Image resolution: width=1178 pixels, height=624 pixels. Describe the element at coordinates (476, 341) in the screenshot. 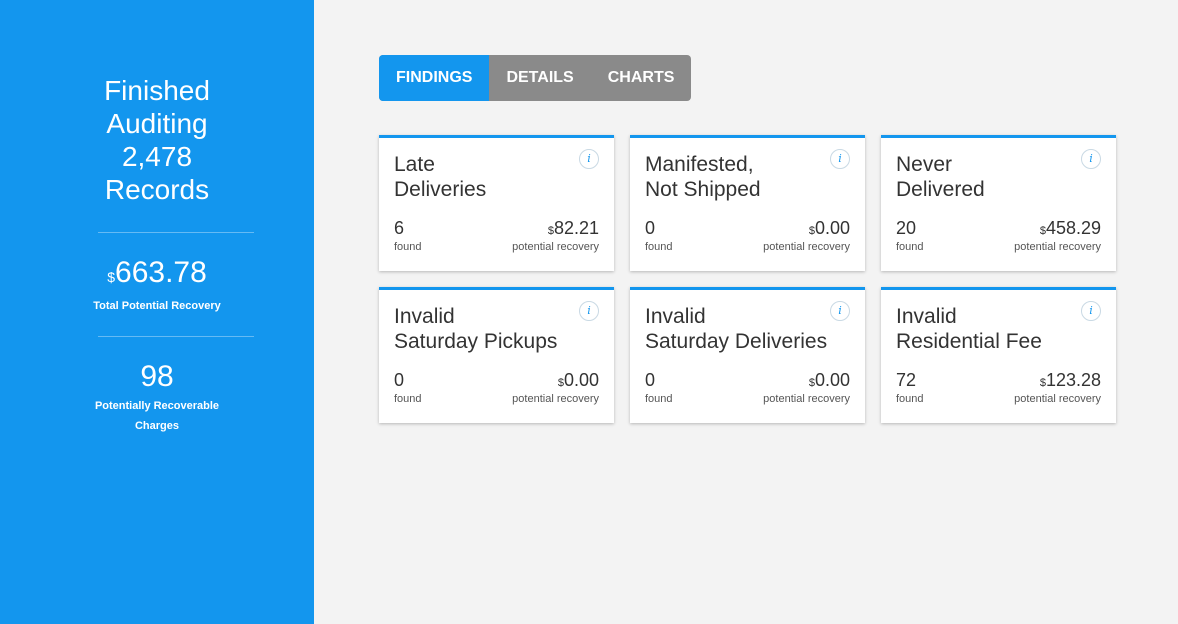

I see `card-title-line: Saturday Pickups` at that location.